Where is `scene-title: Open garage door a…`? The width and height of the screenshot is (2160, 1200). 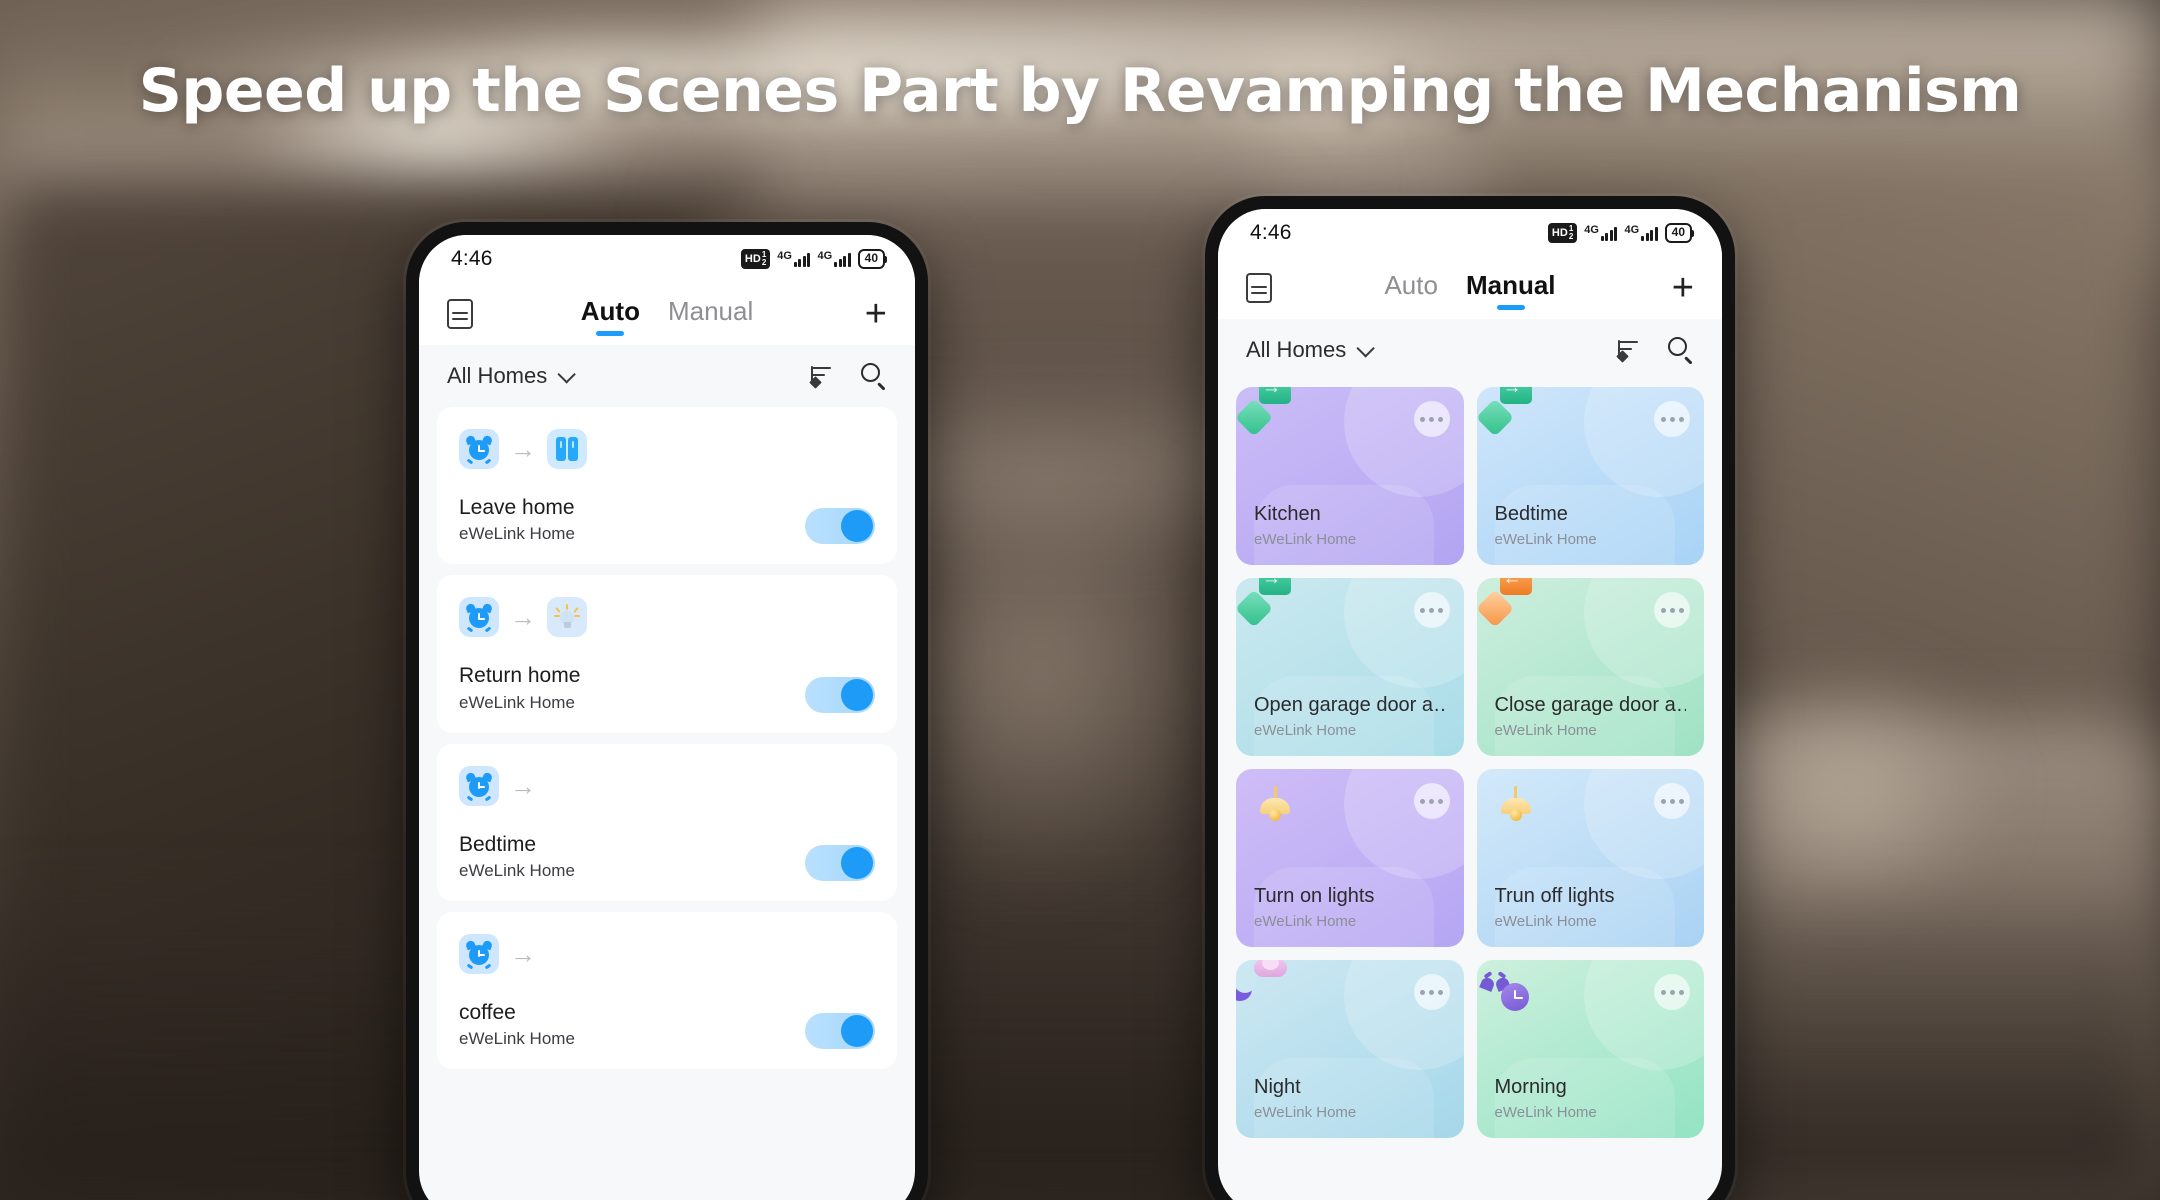
scene-title: Open garage door a… is located at coordinates (1350, 705).